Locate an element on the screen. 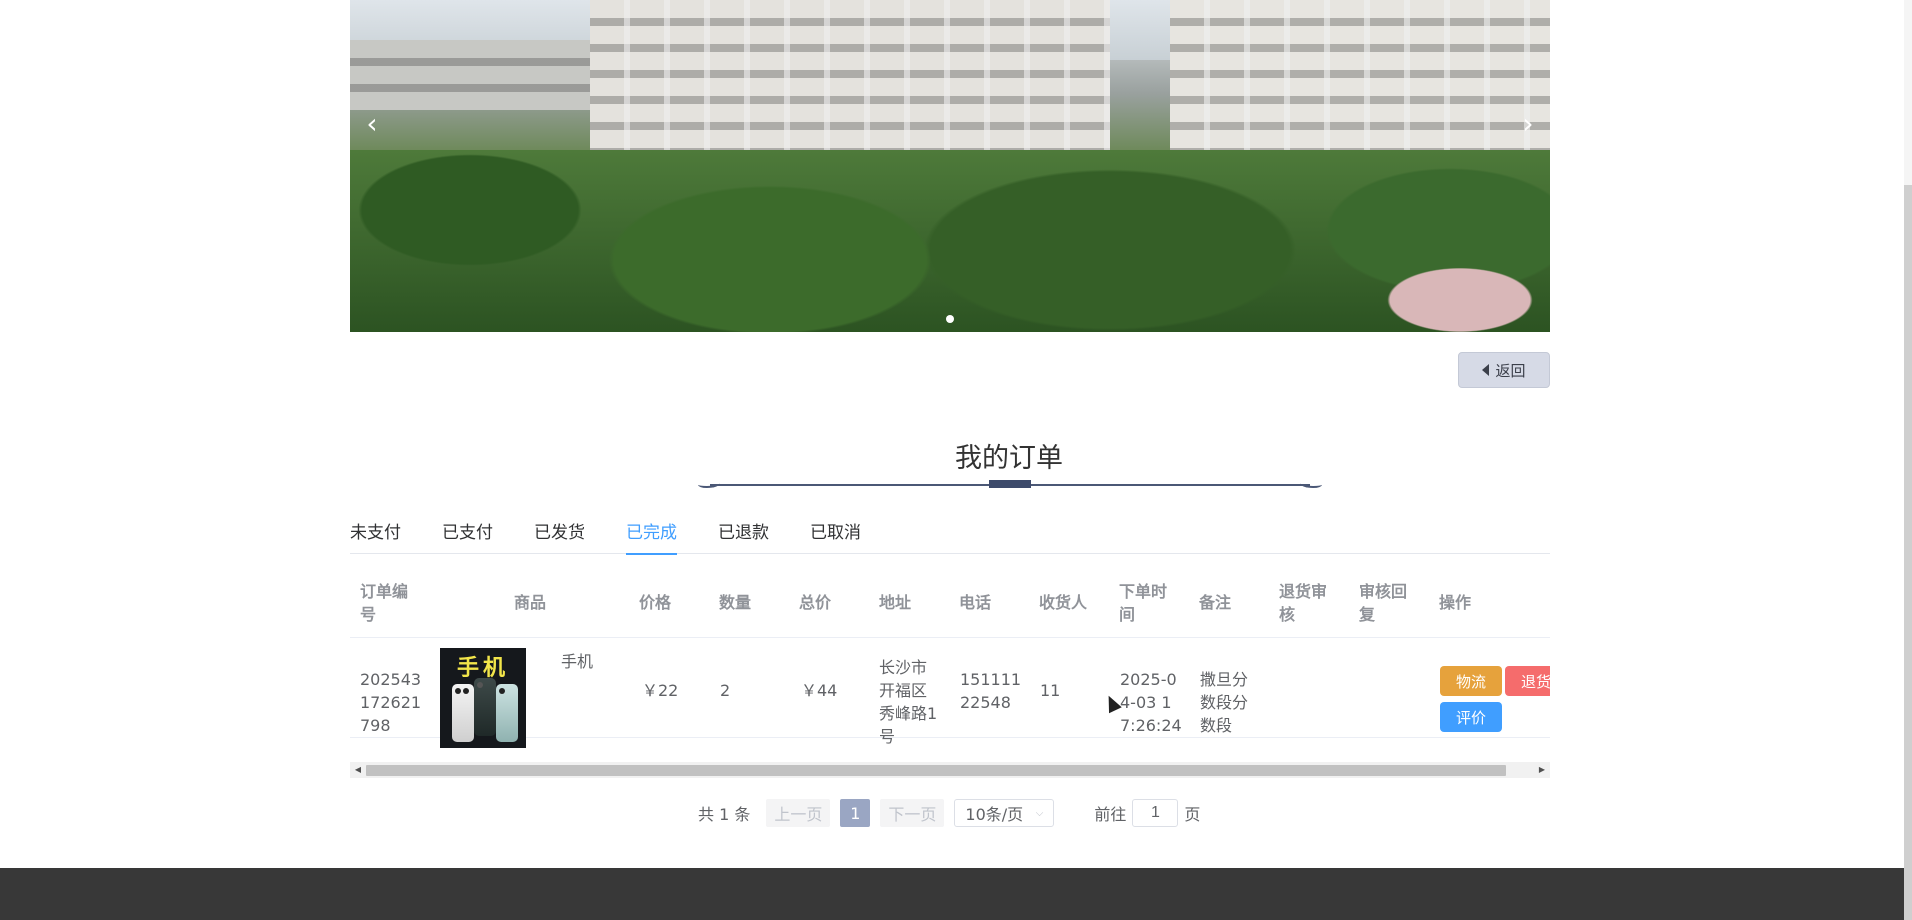  carousel-image-ground is located at coordinates (1460, 296).